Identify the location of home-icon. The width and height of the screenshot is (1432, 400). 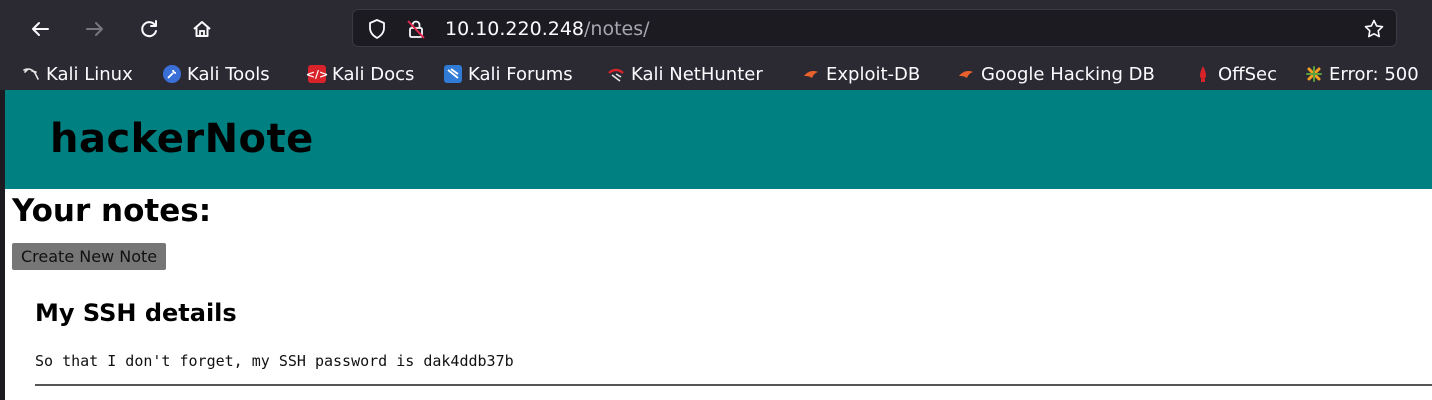
(202, 29).